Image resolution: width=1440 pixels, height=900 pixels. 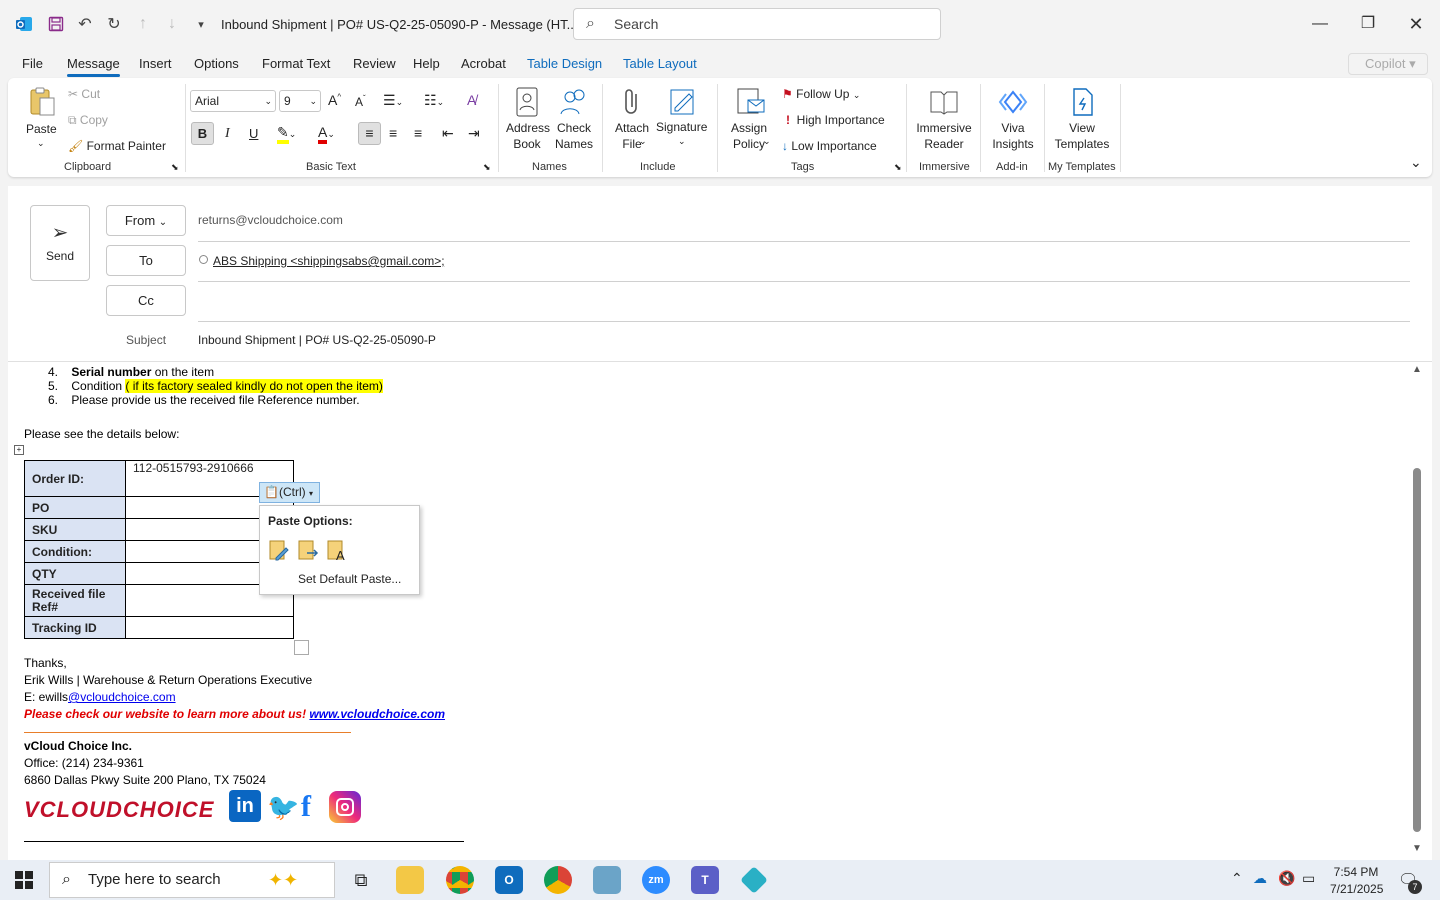 What do you see at coordinates (1260, 878) in the screenshot?
I see `onedrive-icon: ☁` at bounding box center [1260, 878].